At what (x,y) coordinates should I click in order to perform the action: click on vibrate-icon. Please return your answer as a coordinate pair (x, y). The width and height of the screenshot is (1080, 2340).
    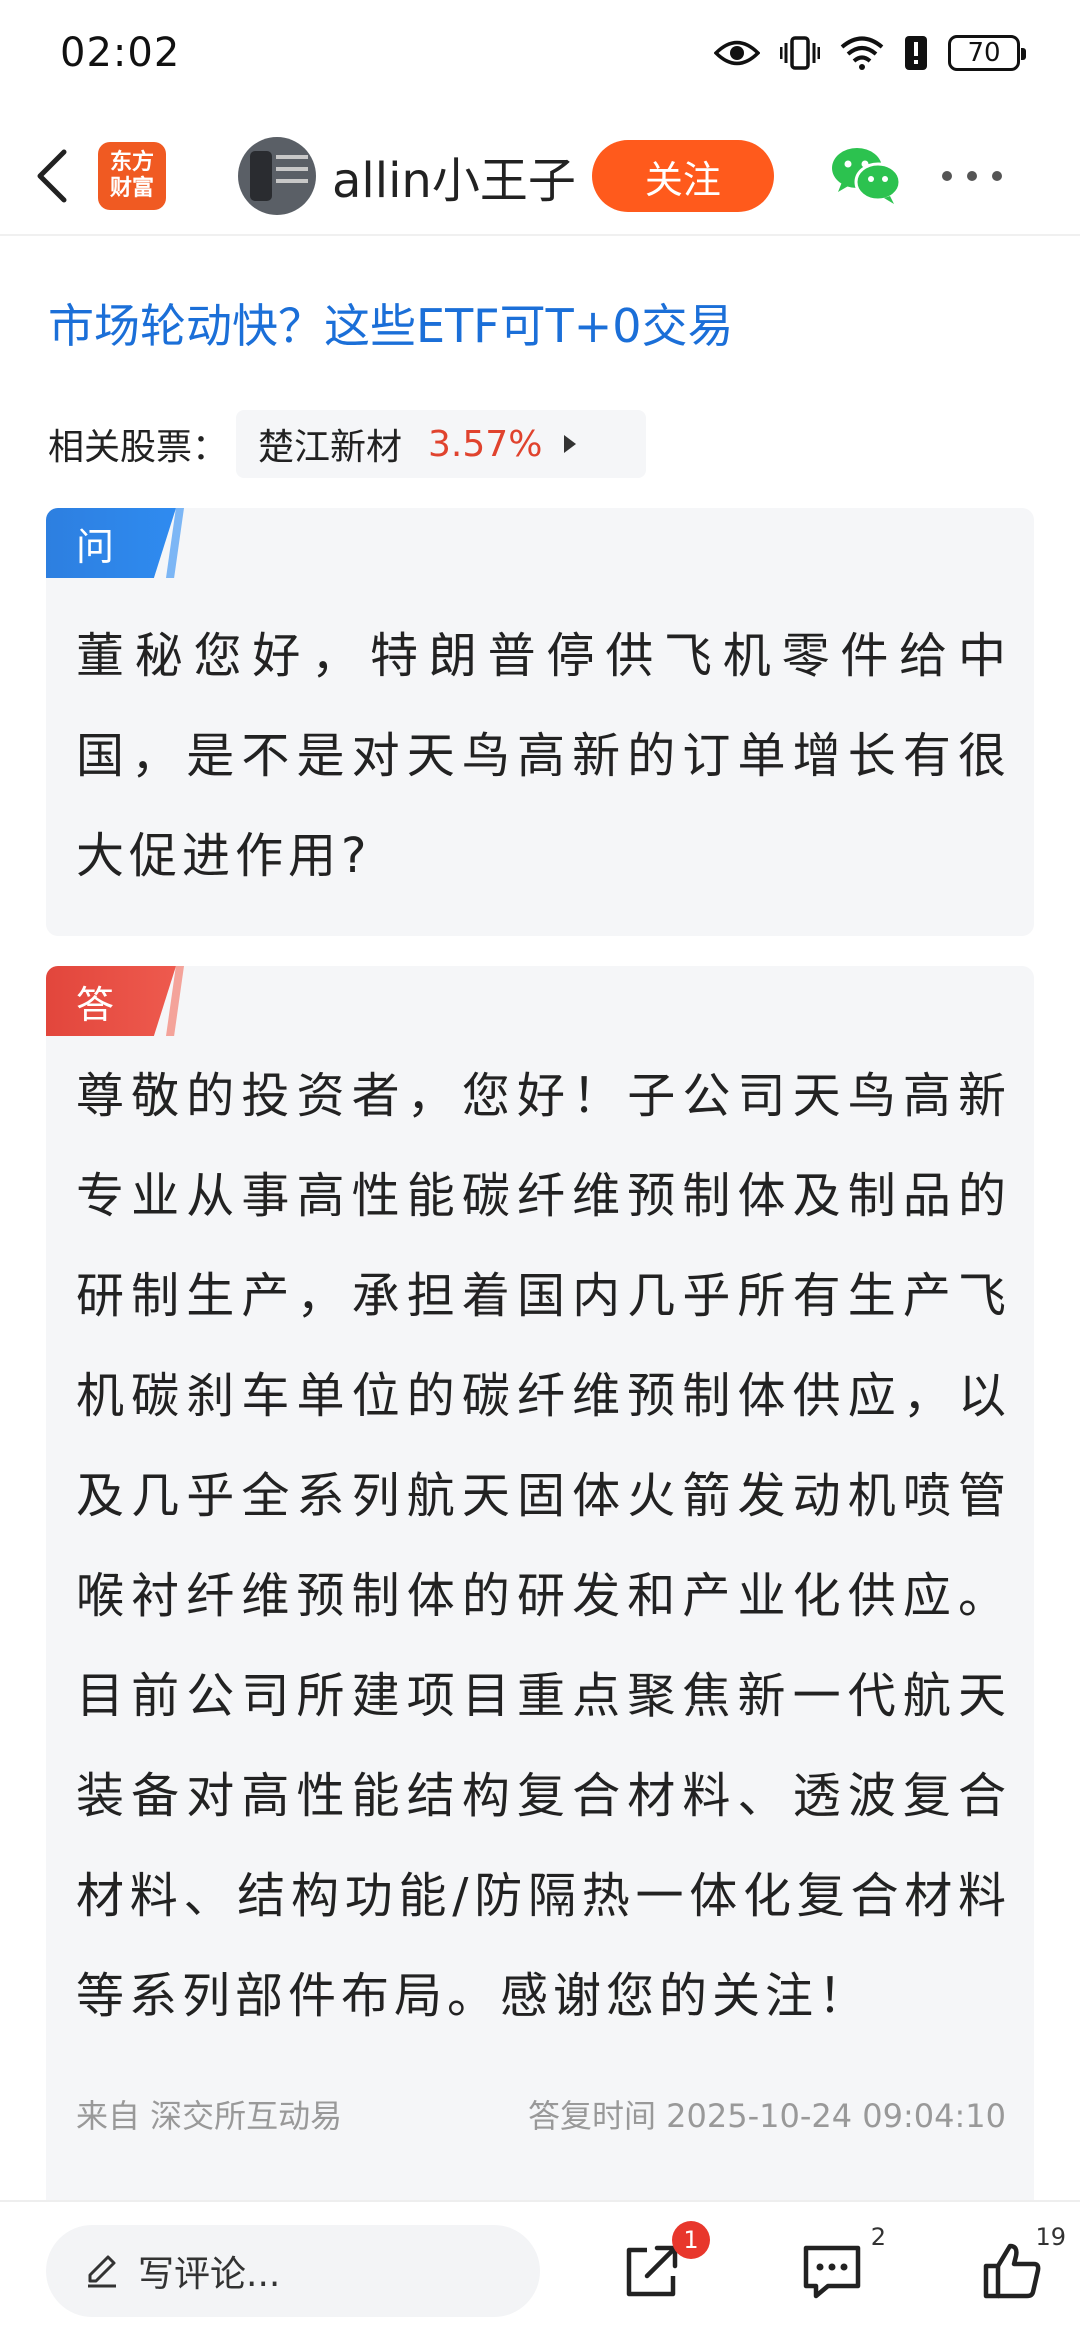
    Looking at the image, I should click on (800, 52).